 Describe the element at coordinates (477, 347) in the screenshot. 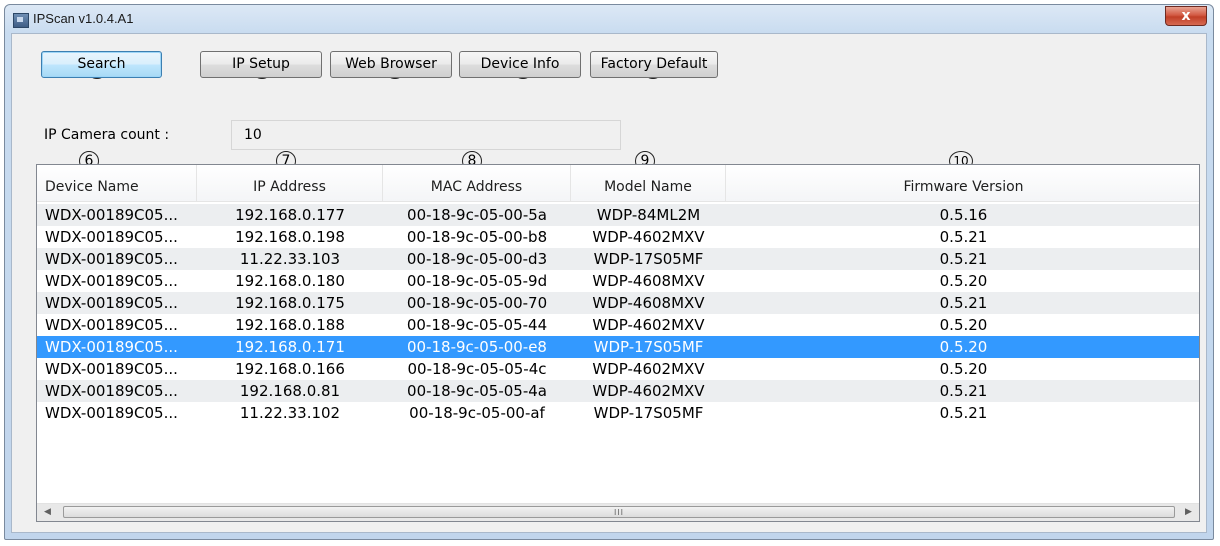

I see `mac-address-cell: 00-18-9c-05-00-e8` at that location.